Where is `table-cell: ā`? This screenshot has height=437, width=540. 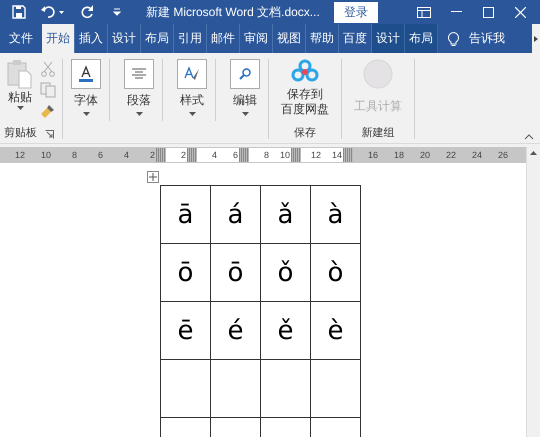
table-cell: ā is located at coordinates (185, 215).